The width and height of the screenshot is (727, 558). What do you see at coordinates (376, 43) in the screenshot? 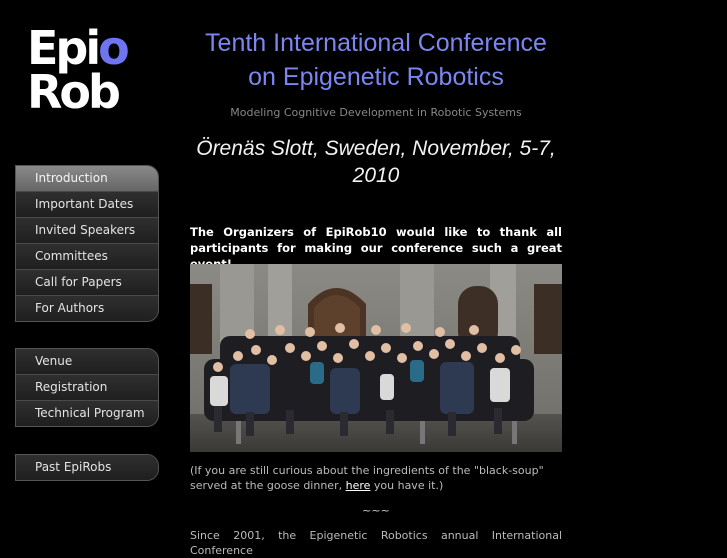
I see `title-line-1: Tenth International Conference` at bounding box center [376, 43].